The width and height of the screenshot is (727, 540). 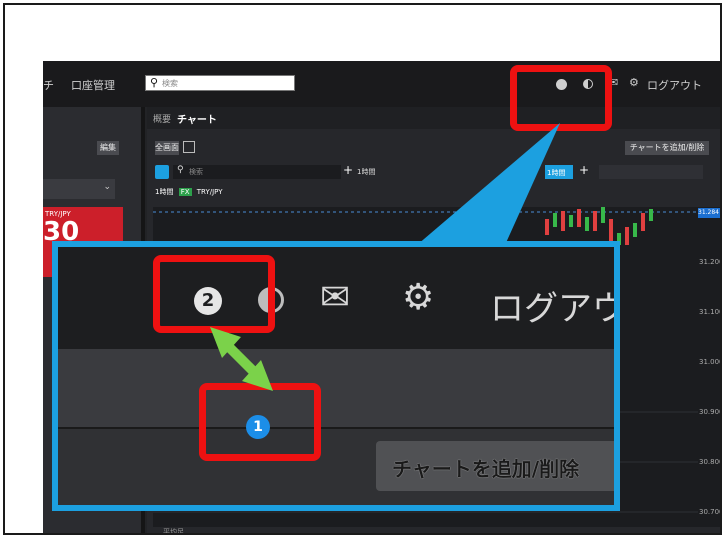 What do you see at coordinates (362, 534) in the screenshot?
I see `time-tick: 14` at bounding box center [362, 534].